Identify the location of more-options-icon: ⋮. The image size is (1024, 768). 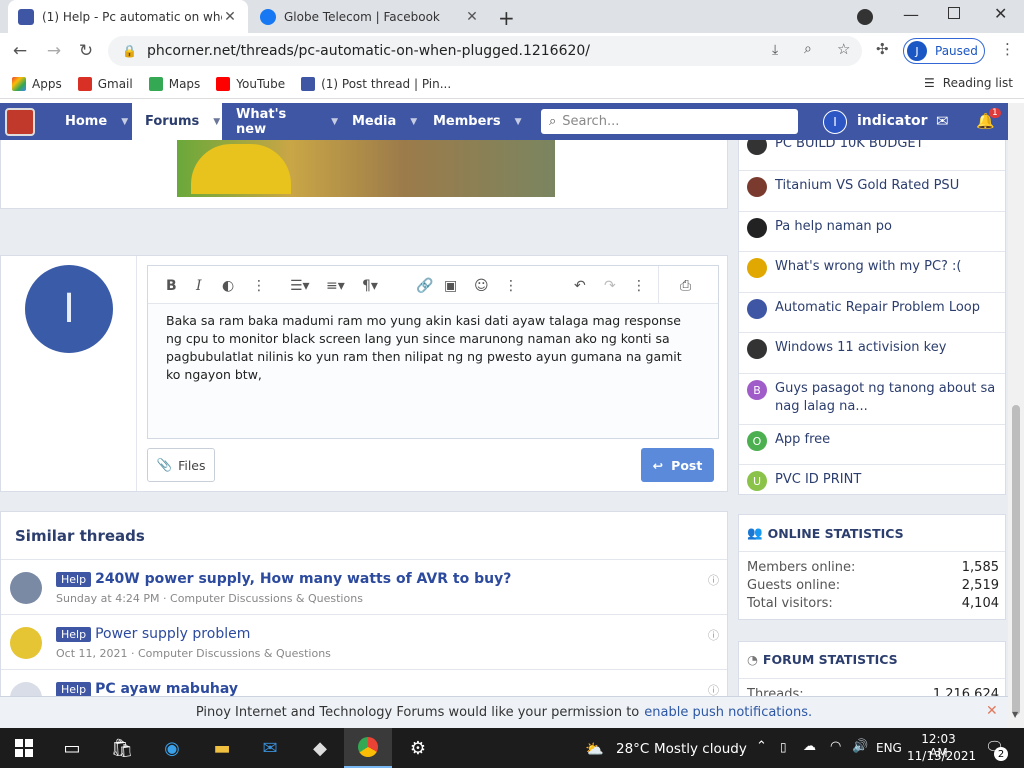
(259, 286).